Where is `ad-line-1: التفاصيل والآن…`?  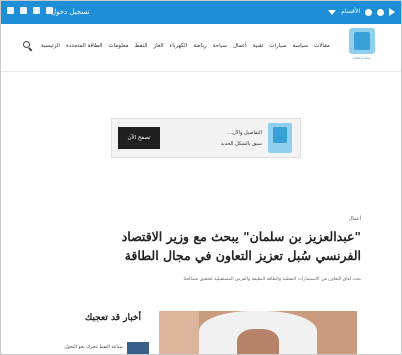 ad-line-1: التفاصيل والآن… is located at coordinates (244, 133).